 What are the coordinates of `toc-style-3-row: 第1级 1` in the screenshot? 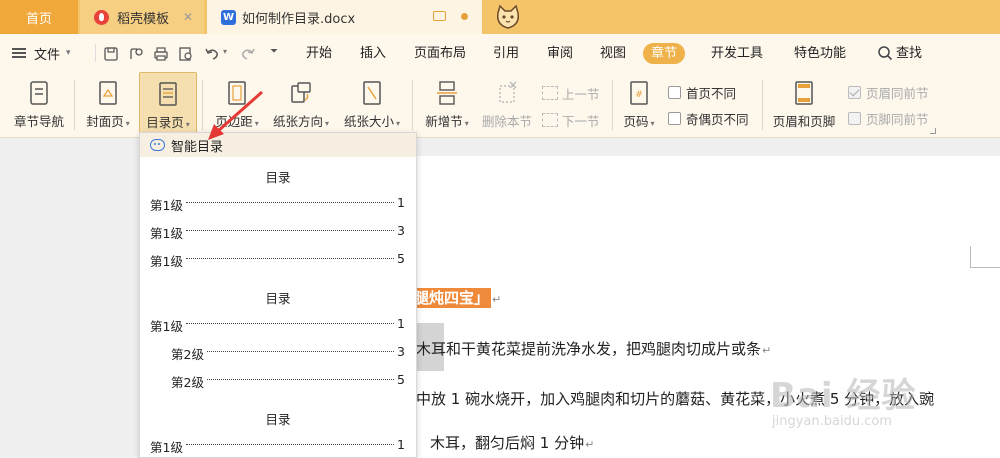 It's located at (278, 446).